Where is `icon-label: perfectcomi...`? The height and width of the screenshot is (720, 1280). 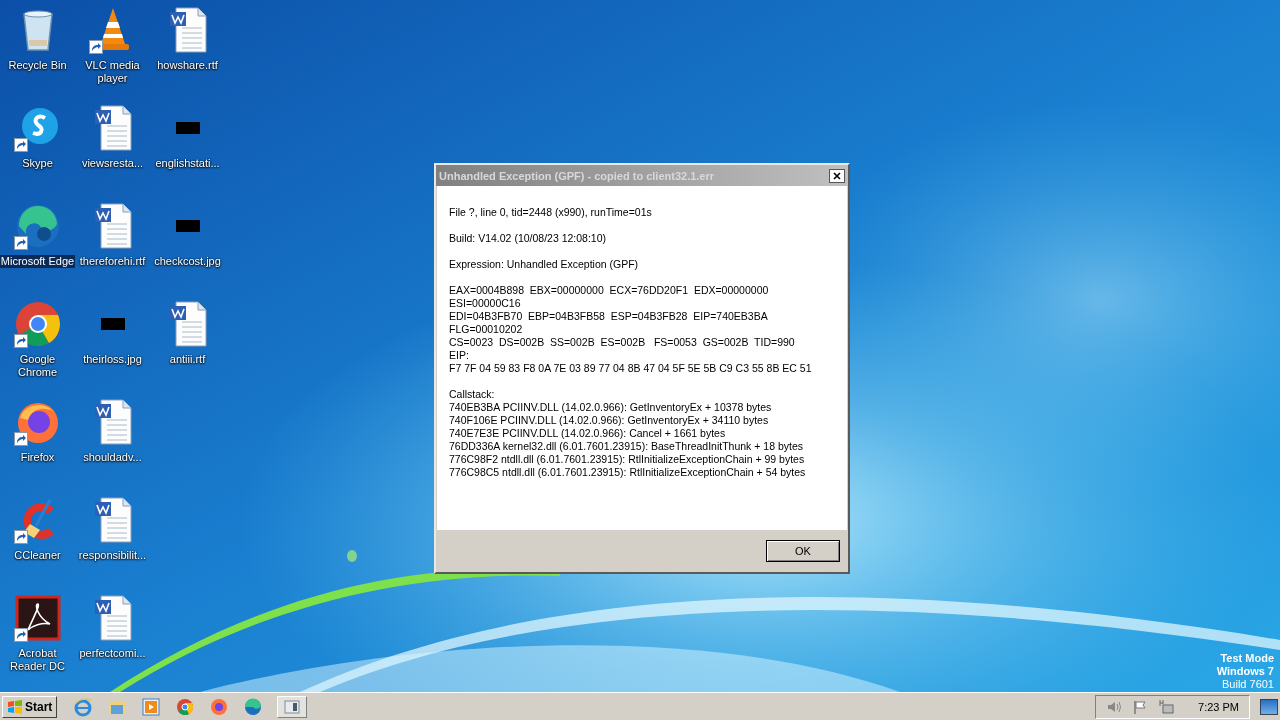
icon-label: perfectcomi... is located at coordinates (112, 653).